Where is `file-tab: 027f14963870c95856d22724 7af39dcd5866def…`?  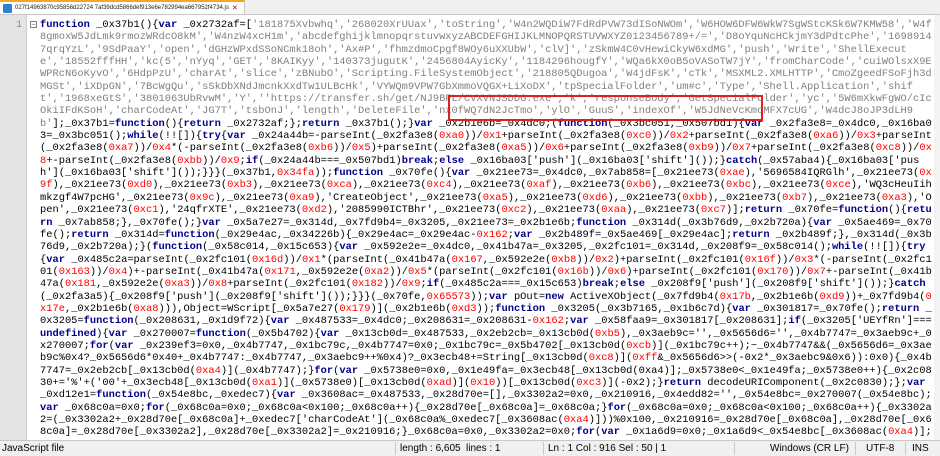 file-tab: 027f14963870c95856d22724 7af39dcd5866def… is located at coordinates (122, 7).